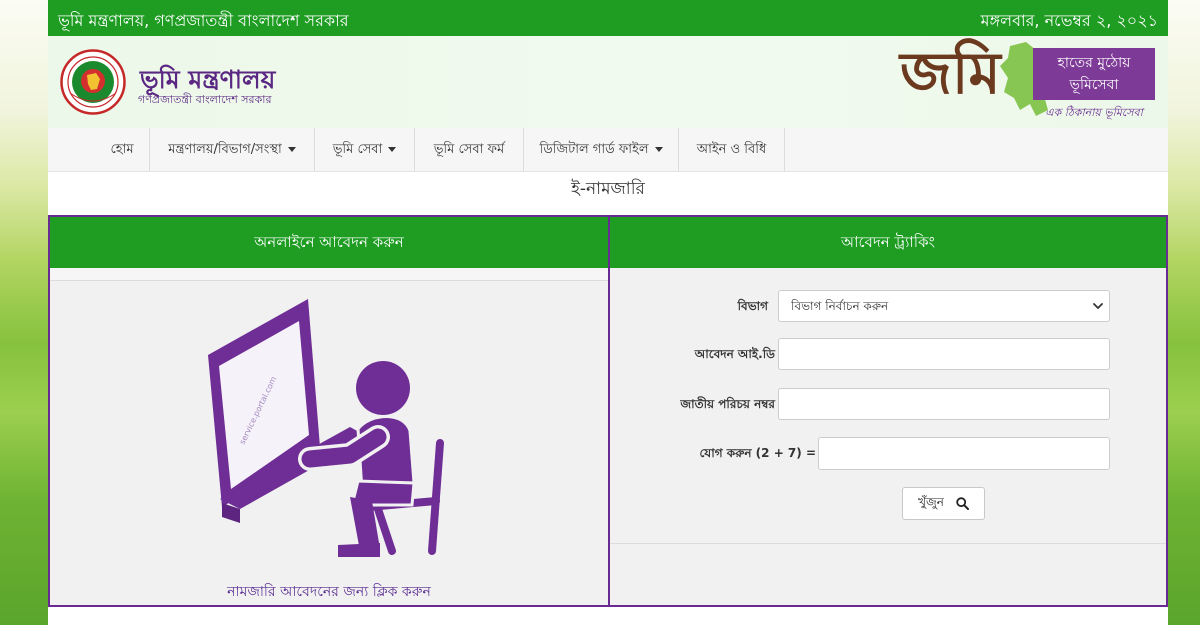  Describe the element at coordinates (727, 404) in the screenshot. I see `nid-label: জাতীয় পরিচয় নম্বর` at that location.